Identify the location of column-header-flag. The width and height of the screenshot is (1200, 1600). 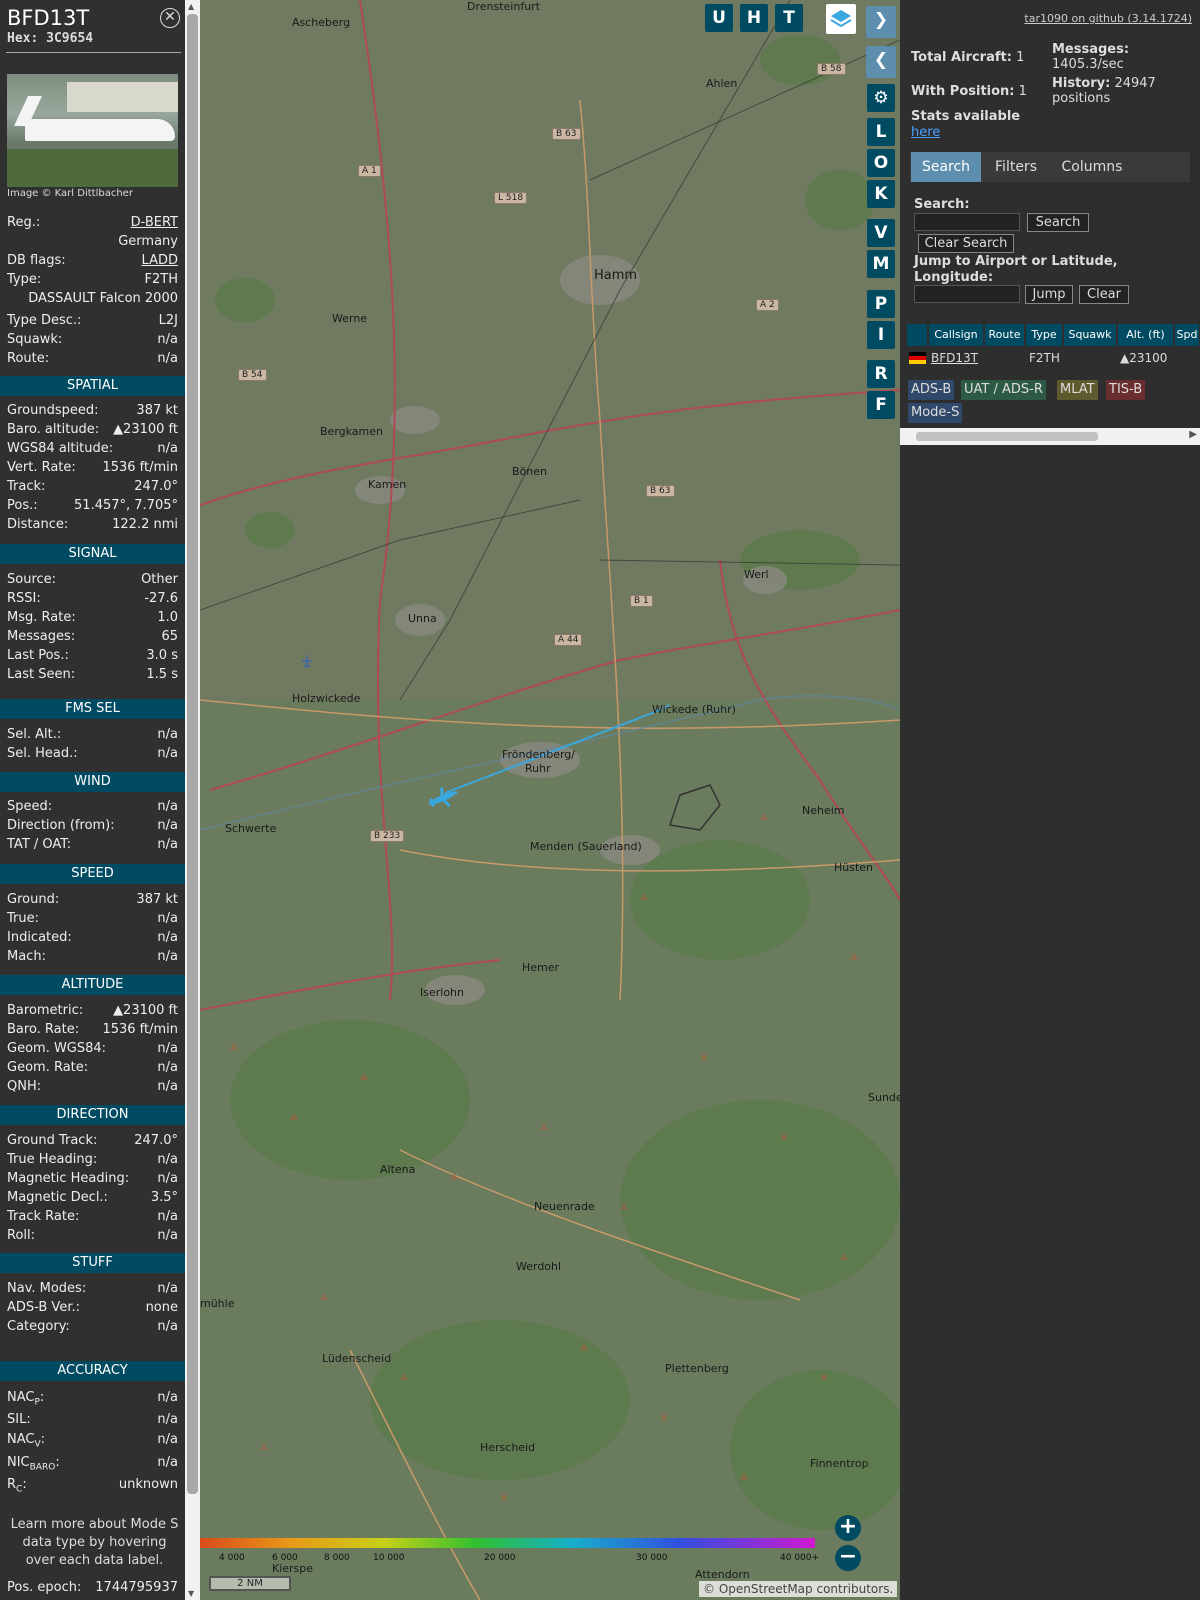
(917, 335).